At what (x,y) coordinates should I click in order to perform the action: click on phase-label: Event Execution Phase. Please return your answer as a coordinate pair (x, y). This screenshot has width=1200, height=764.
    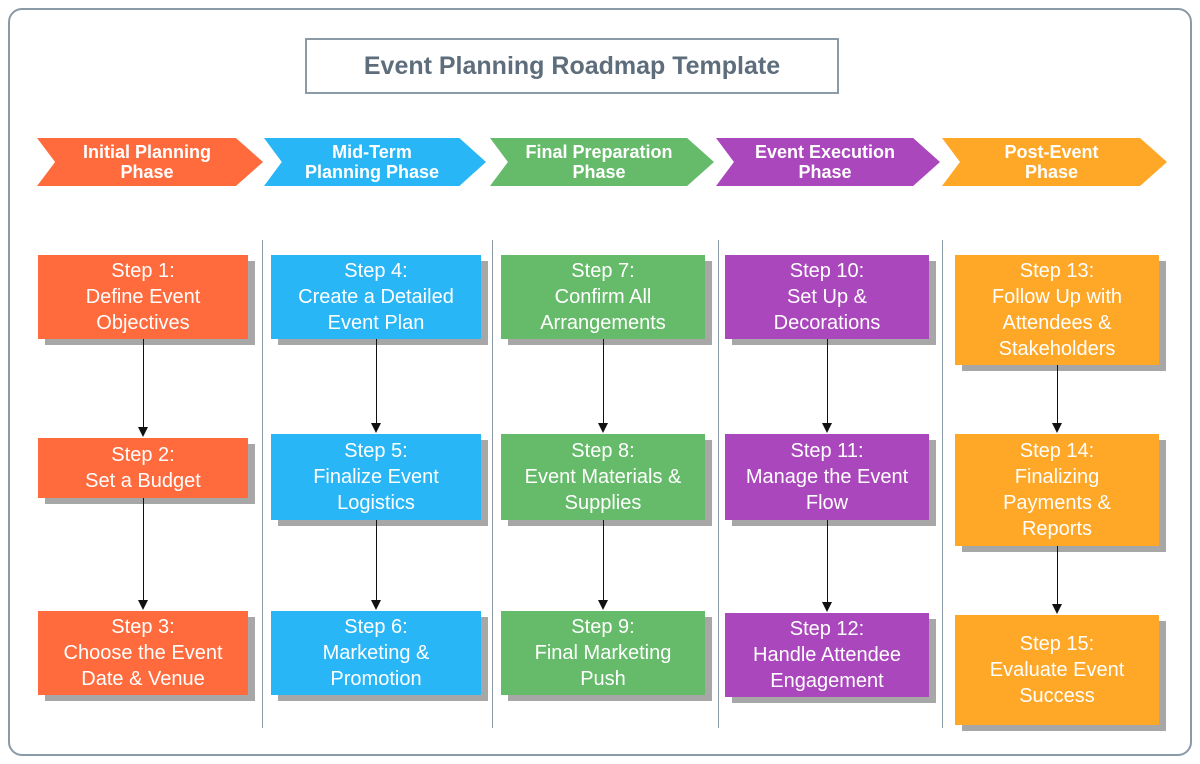
    Looking at the image, I should click on (825, 162).